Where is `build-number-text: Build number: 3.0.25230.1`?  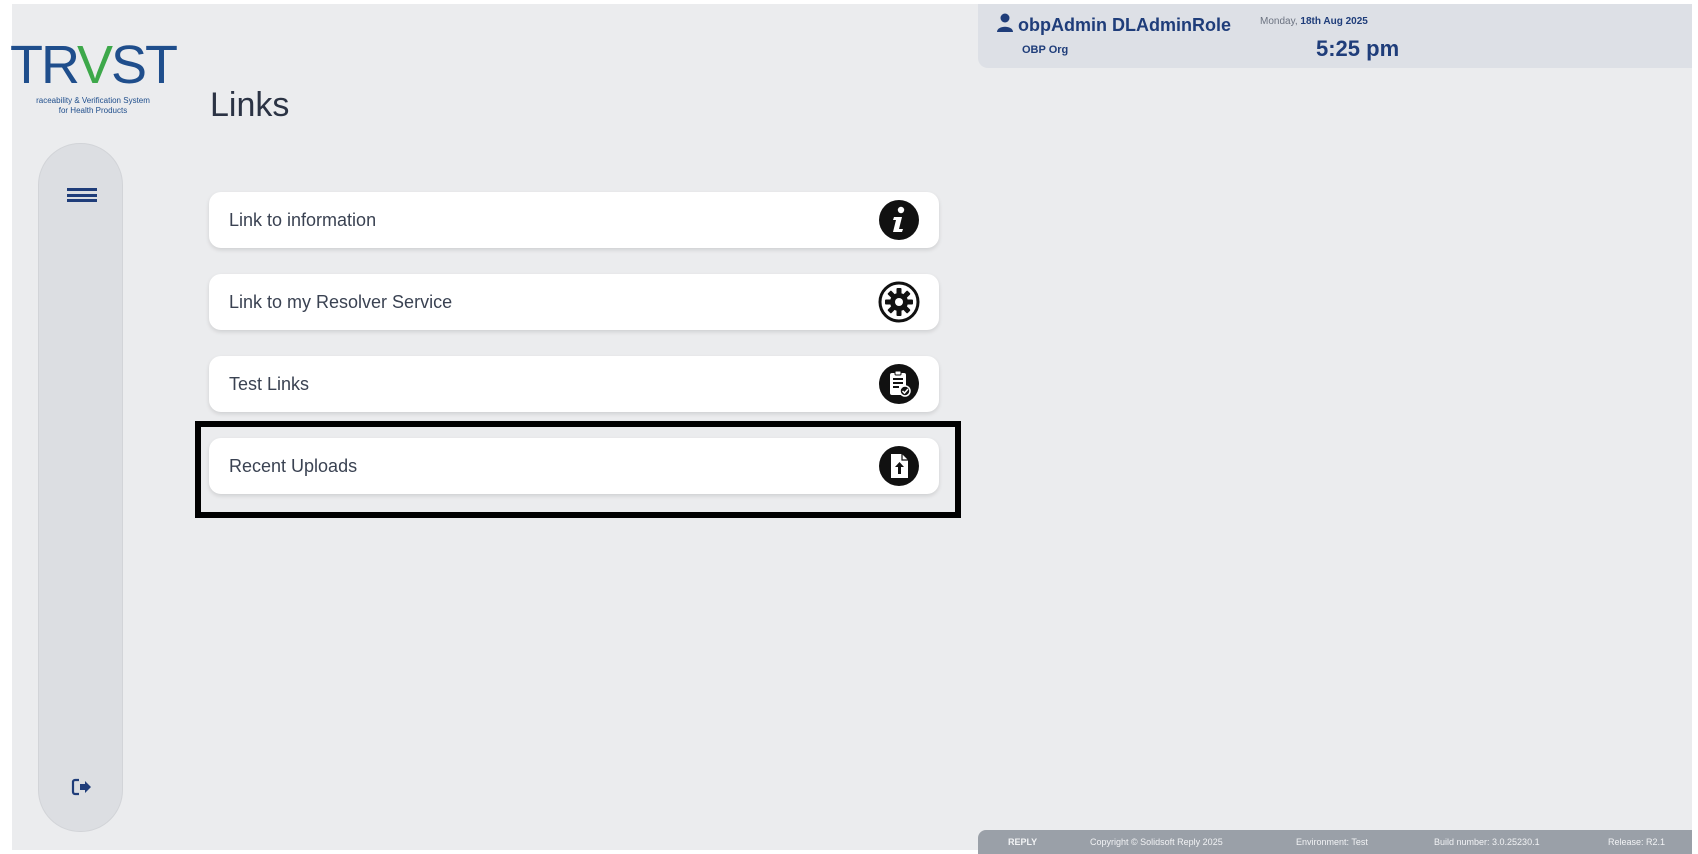 build-number-text: Build number: 3.0.25230.1 is located at coordinates (1487, 842).